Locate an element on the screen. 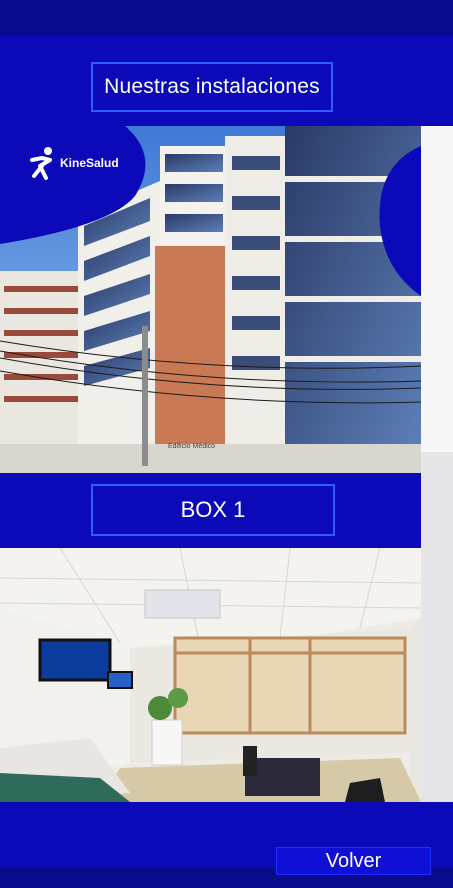 The height and width of the screenshot is (888, 453). logo-text: KineSalud is located at coordinates (89, 163).